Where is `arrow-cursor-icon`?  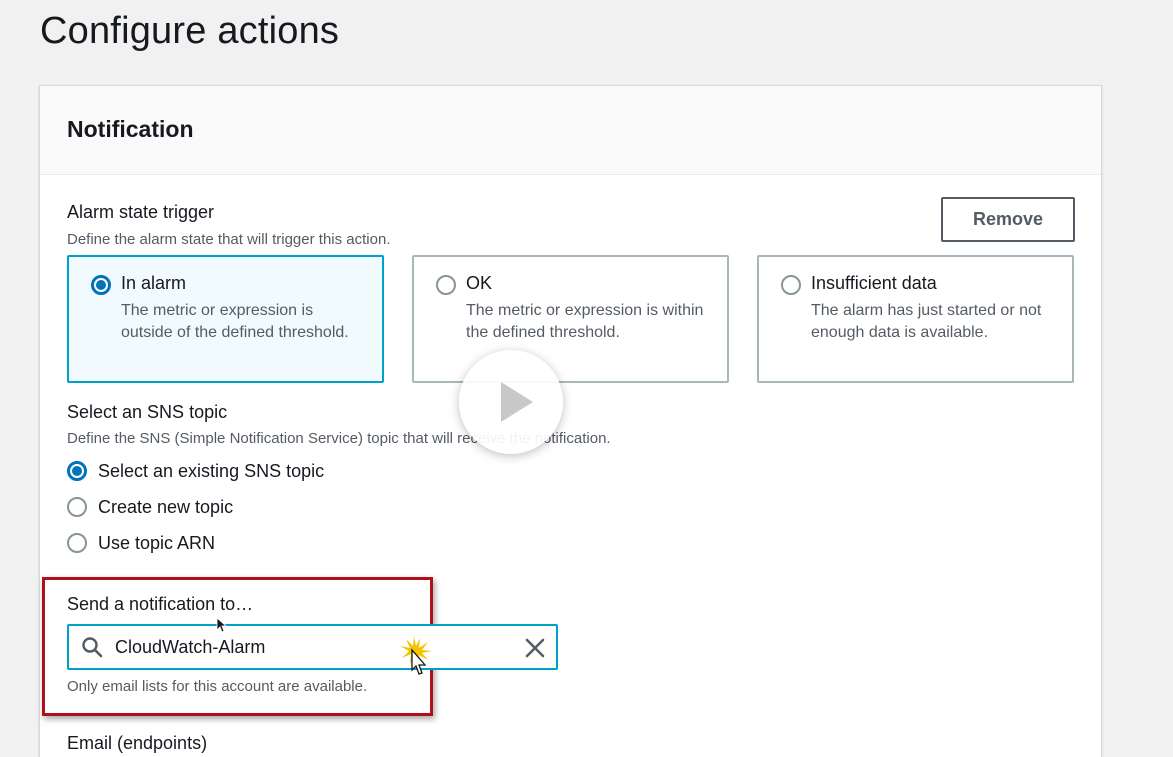
arrow-cursor-icon is located at coordinates (222, 625).